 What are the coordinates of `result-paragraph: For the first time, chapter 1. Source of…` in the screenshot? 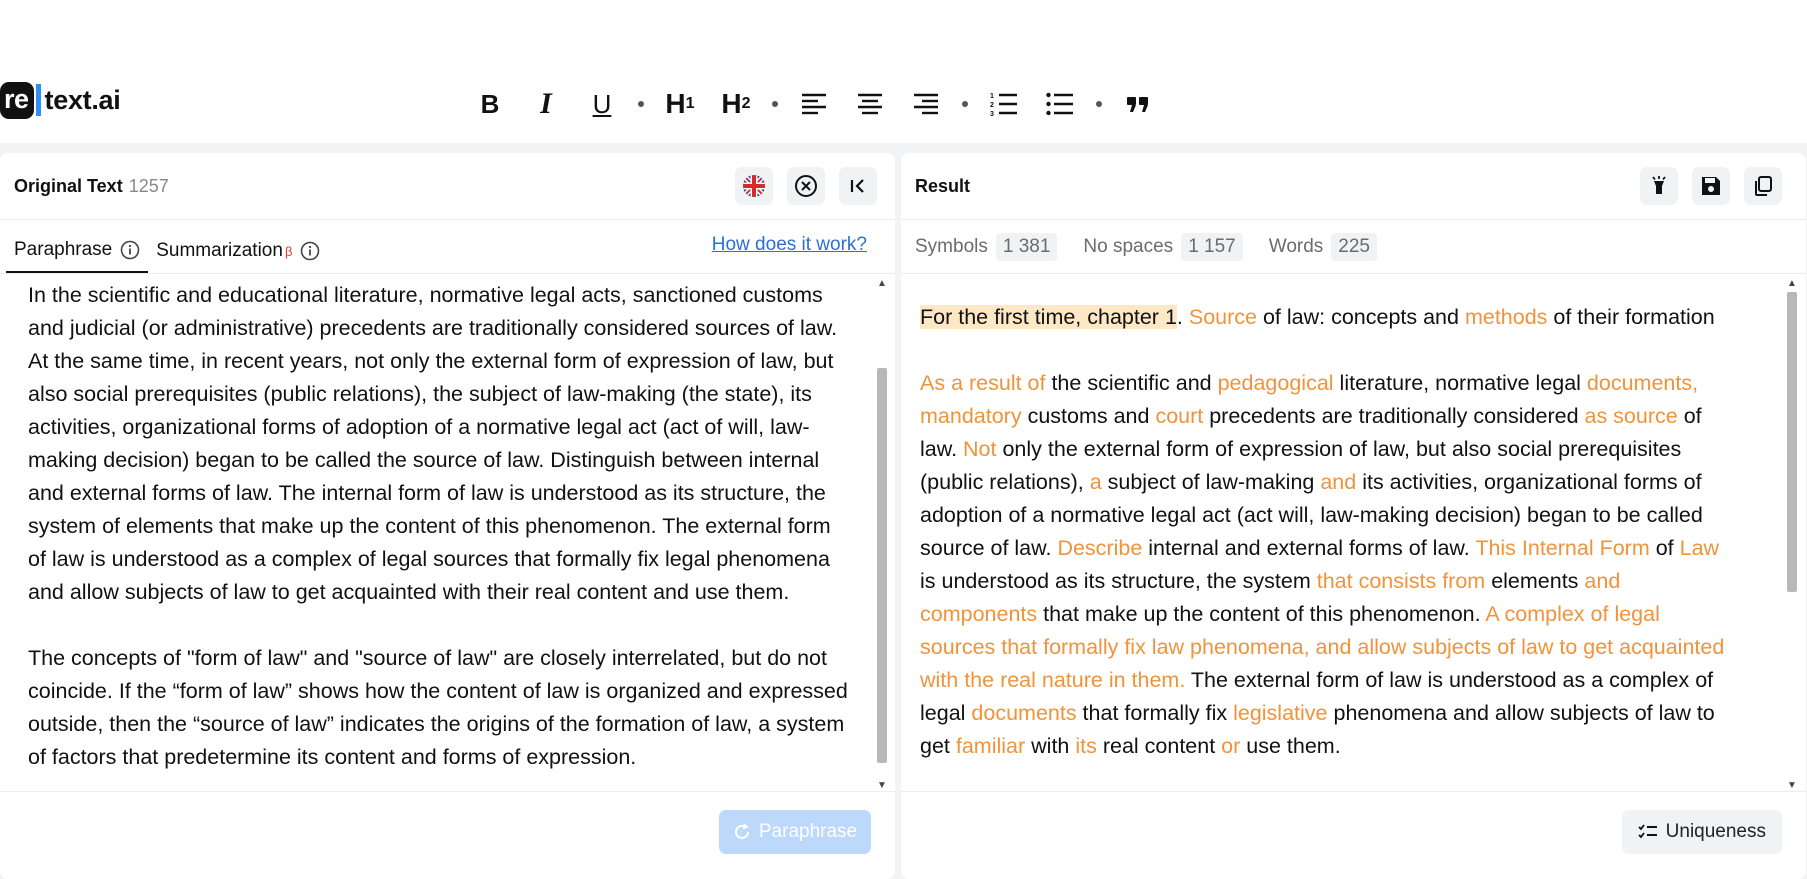 It's located at (1330, 317).